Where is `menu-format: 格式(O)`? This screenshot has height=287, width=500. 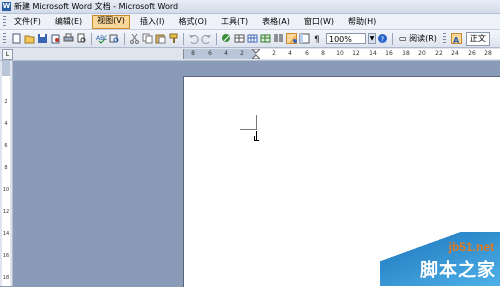 menu-format: 格式(O) is located at coordinates (192, 22).